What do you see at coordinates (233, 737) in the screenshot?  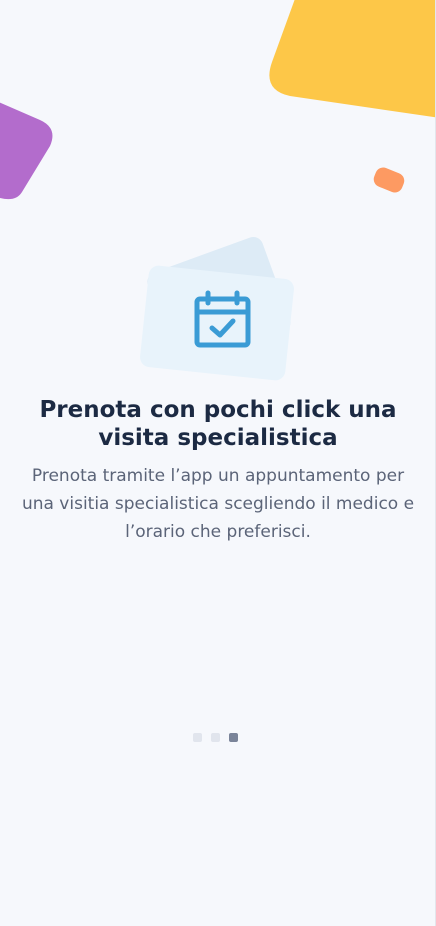 I see `page-dot-3-active` at bounding box center [233, 737].